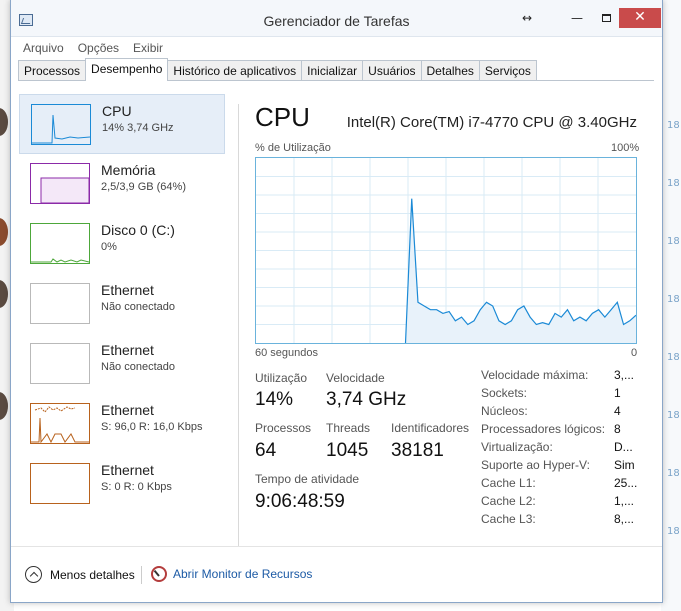 This screenshot has height=611, width=681. I want to click on maximize-icon, so click(606, 18).